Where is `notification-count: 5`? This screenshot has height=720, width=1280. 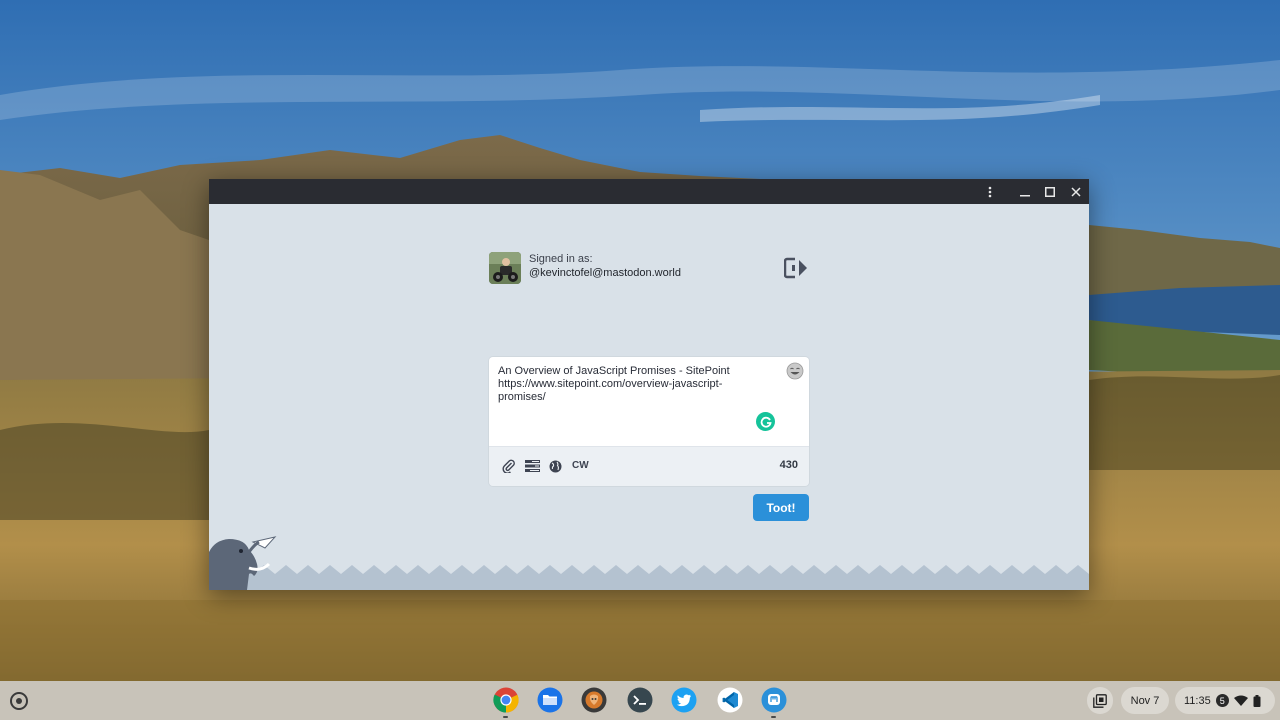 notification-count: 5 is located at coordinates (1222, 700).